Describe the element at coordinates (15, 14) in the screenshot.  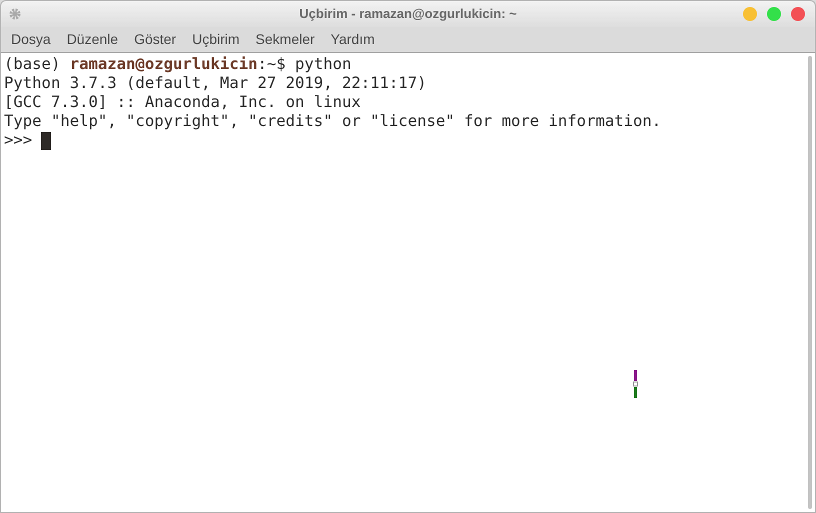
I see `gear-icon` at that location.